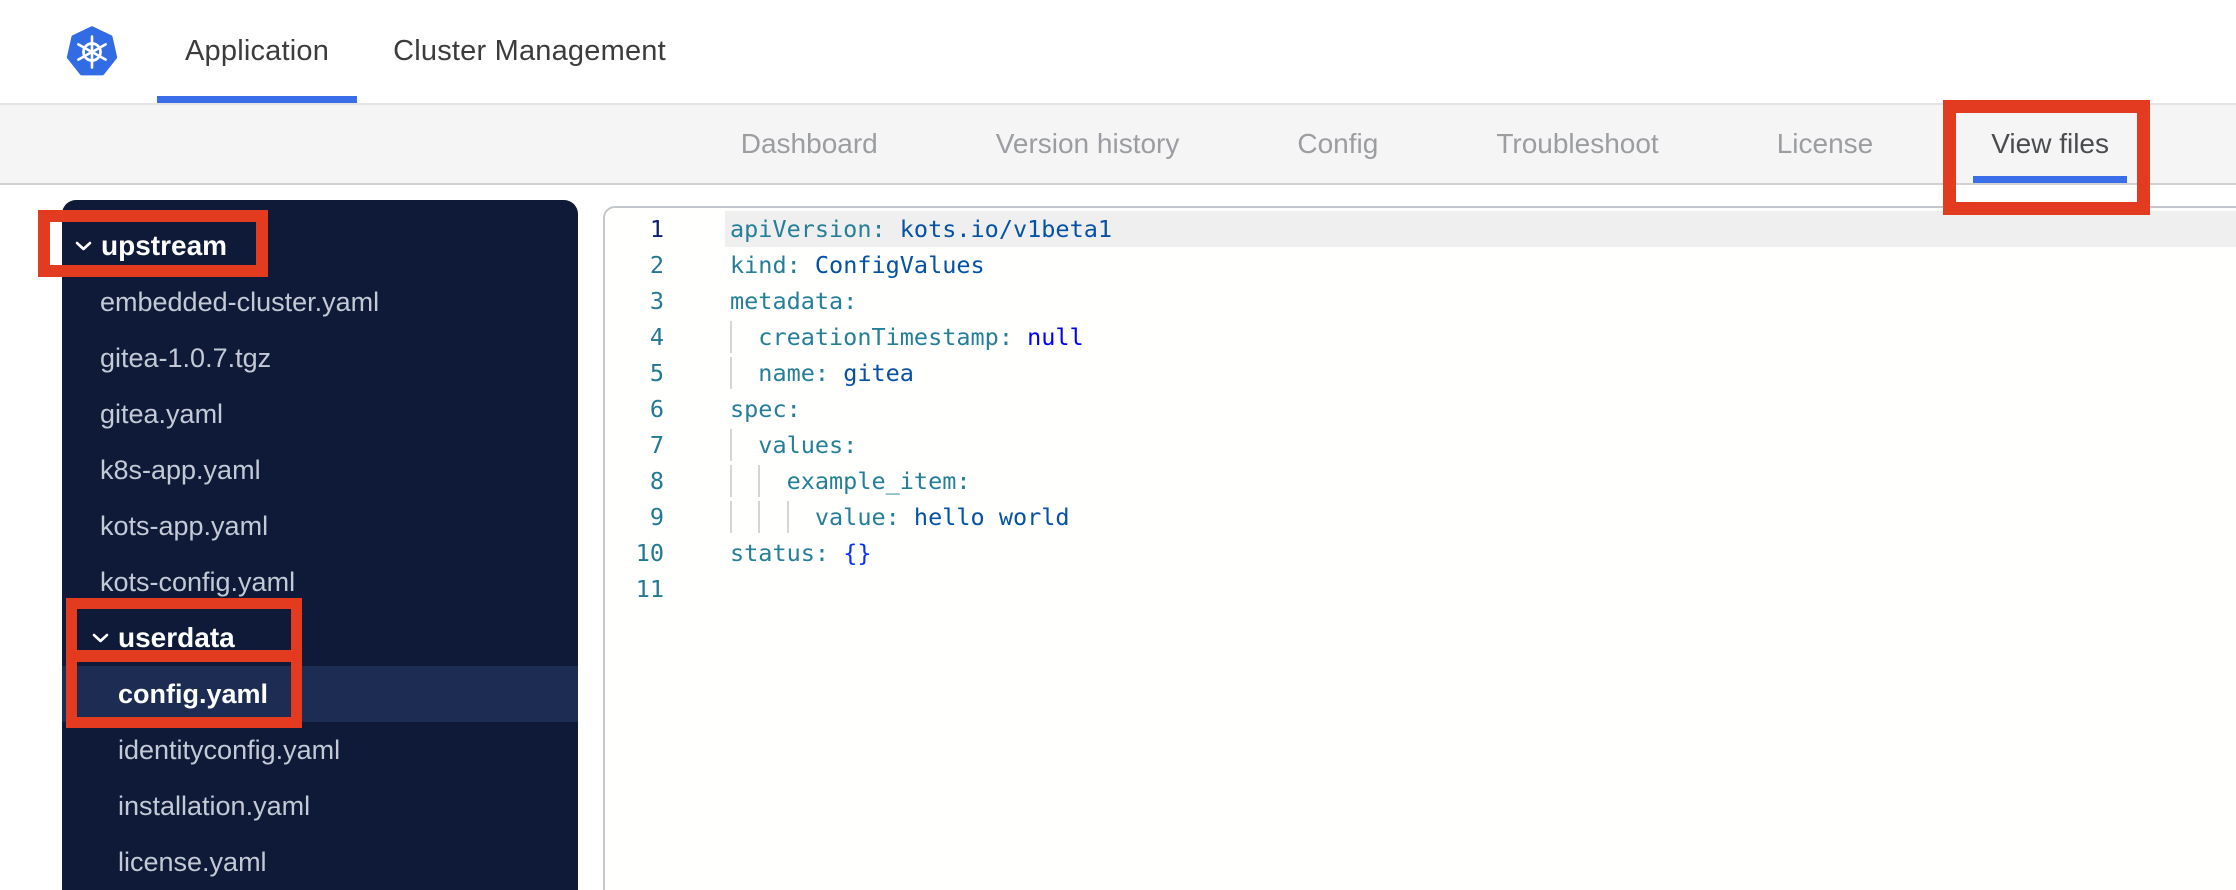 This screenshot has width=2236, height=890. What do you see at coordinates (999, 229) in the screenshot?
I see `token-str: kots.io/v1beta1` at bounding box center [999, 229].